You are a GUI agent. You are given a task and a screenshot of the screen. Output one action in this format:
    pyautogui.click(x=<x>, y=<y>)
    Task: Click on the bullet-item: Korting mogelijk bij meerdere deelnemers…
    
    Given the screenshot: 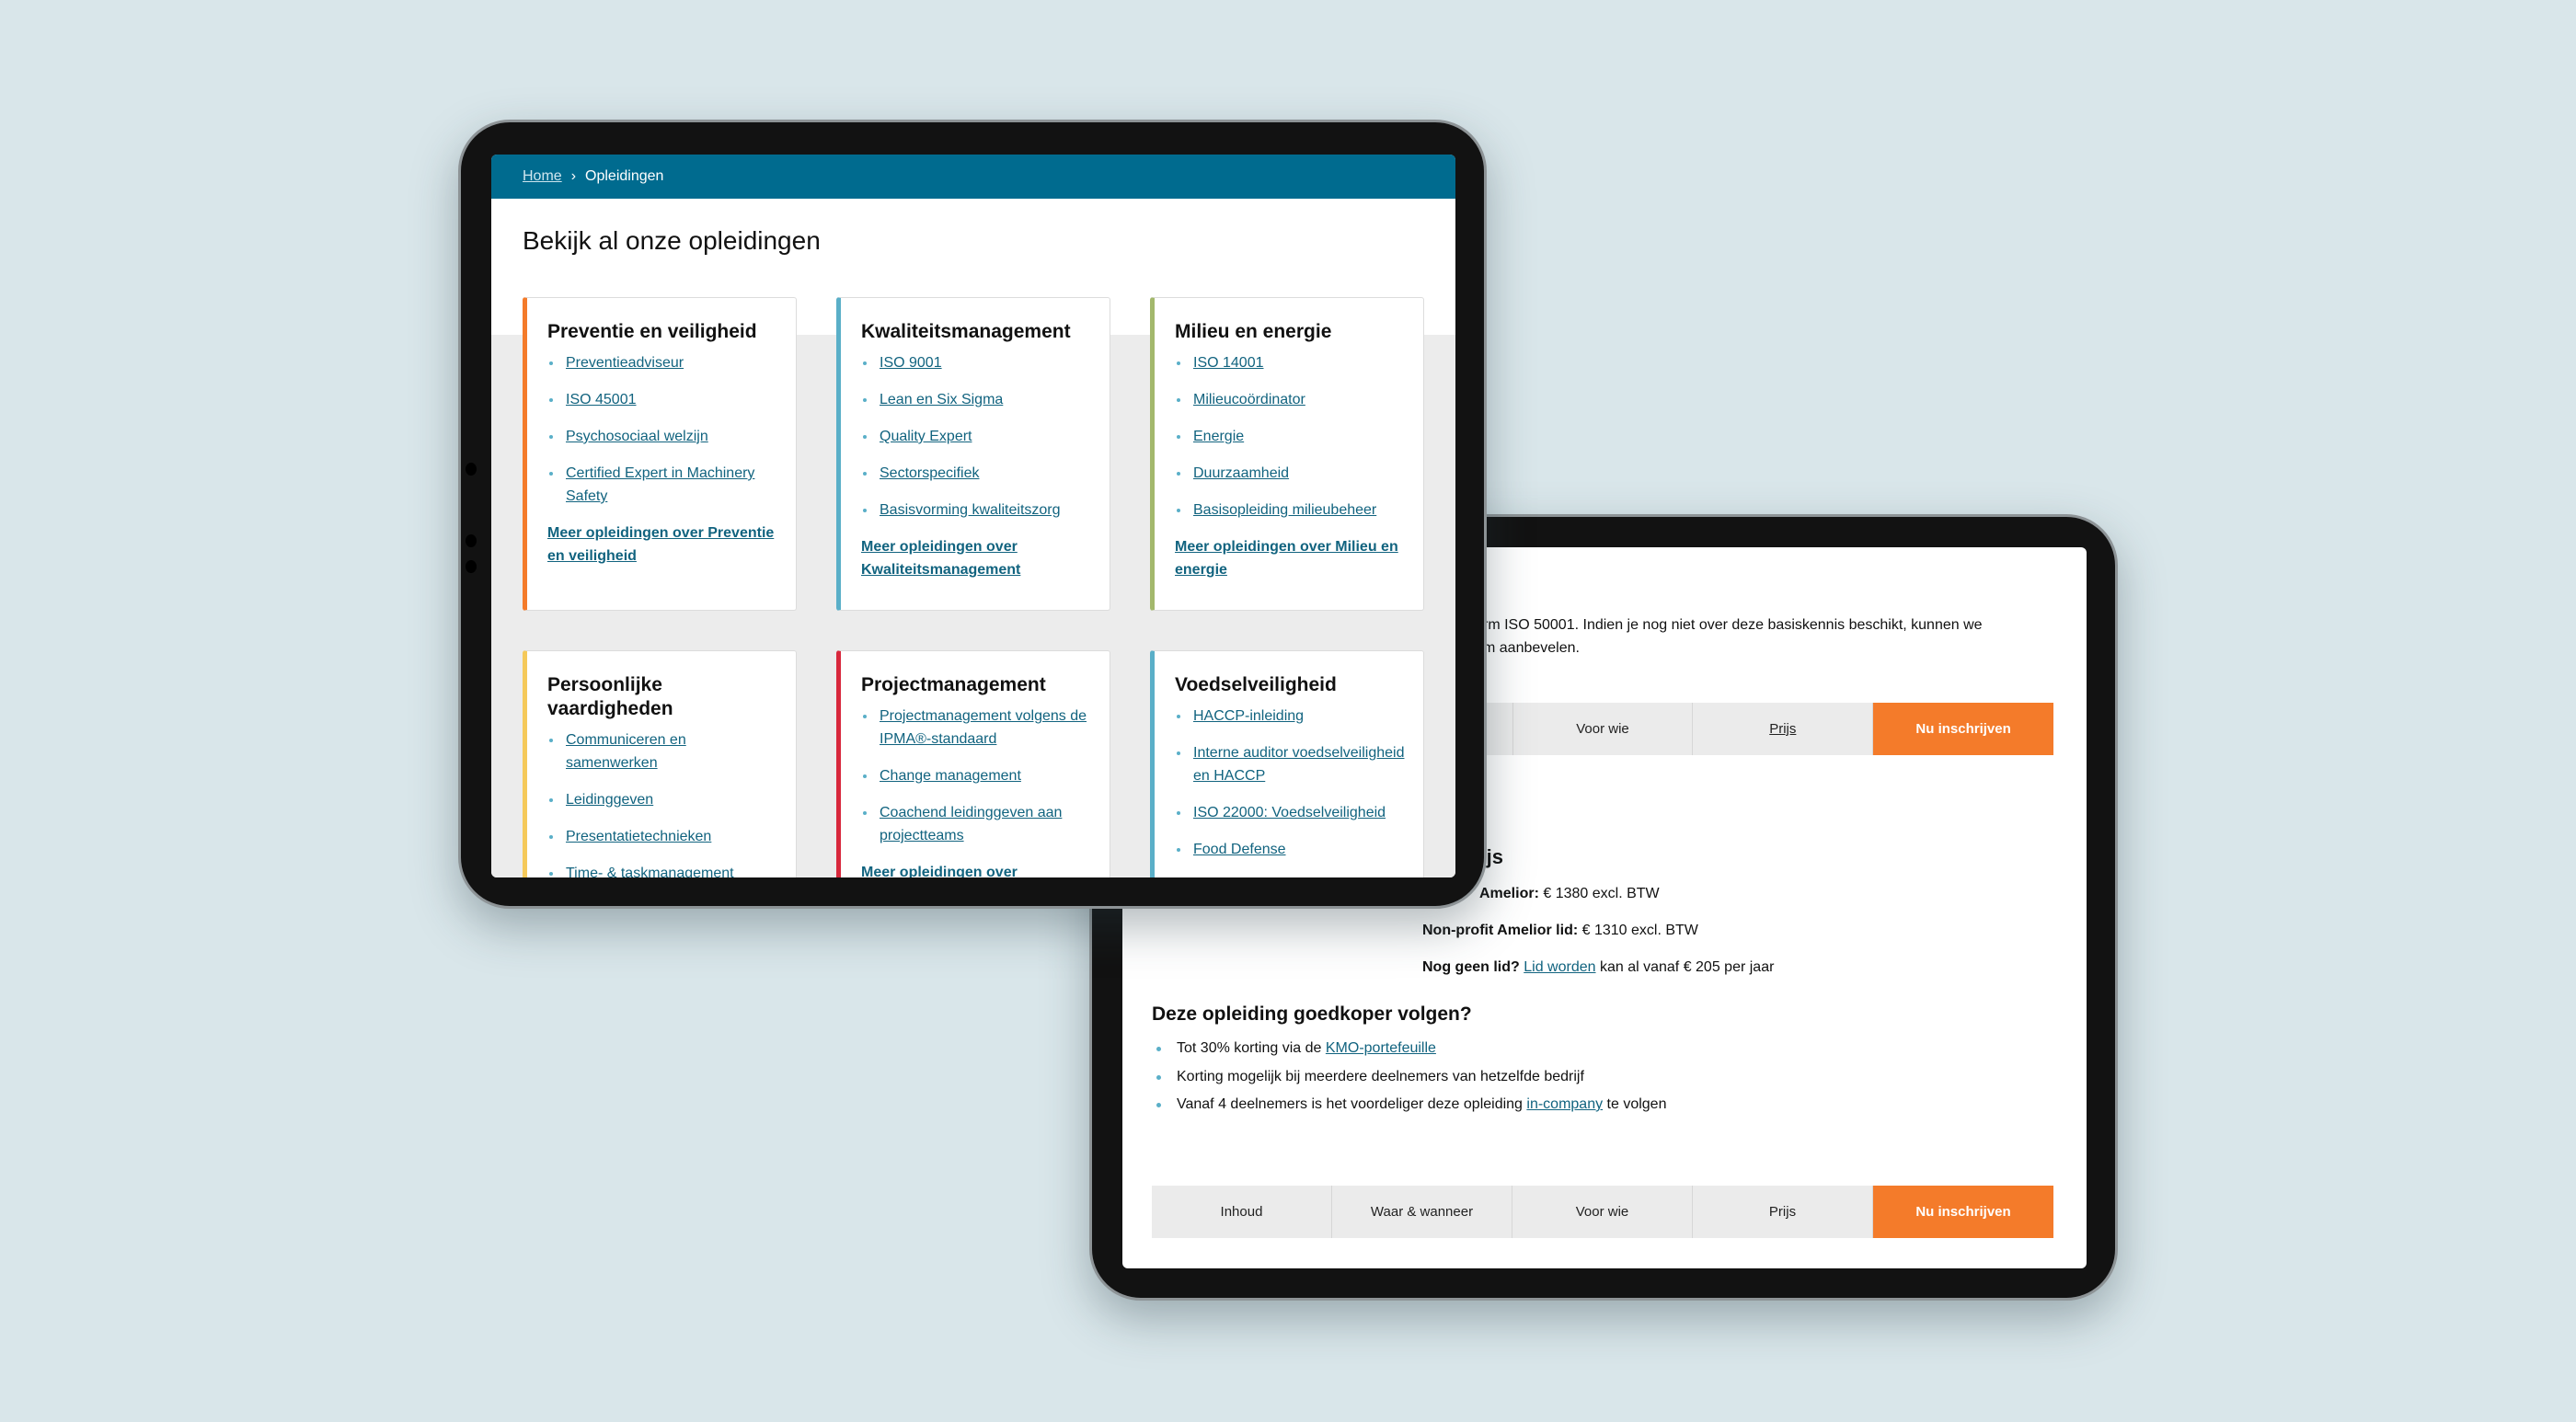 What is the action you would take?
    pyautogui.click(x=1380, y=1076)
    